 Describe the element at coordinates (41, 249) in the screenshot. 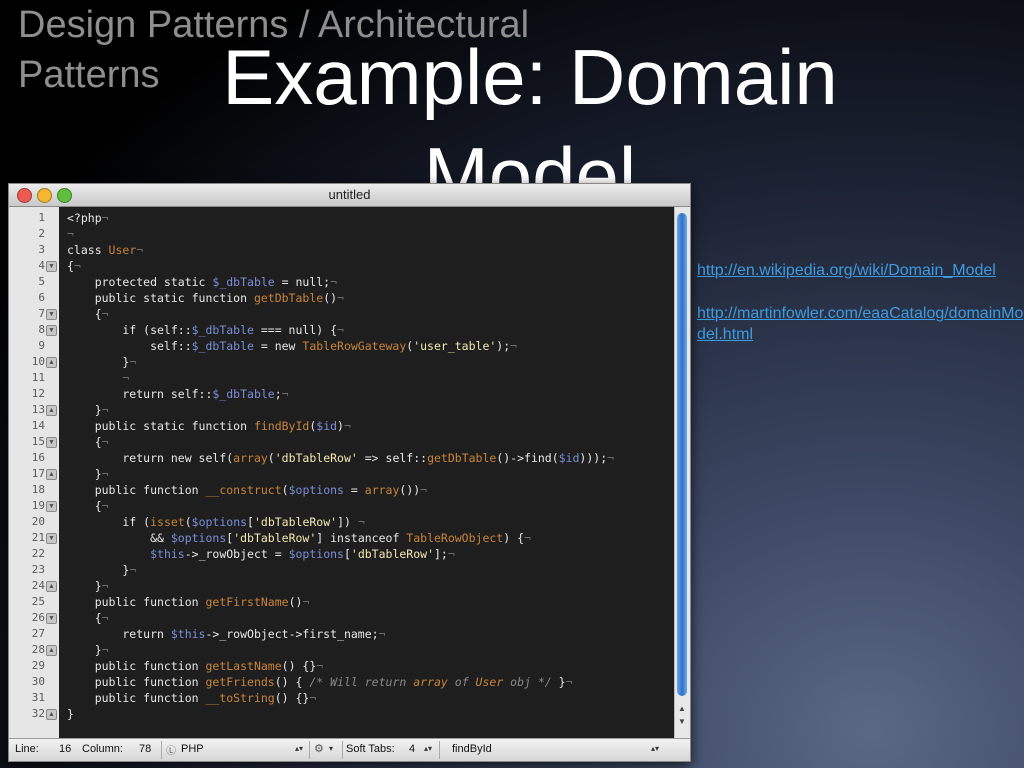

I see `line-number: 3` at that location.